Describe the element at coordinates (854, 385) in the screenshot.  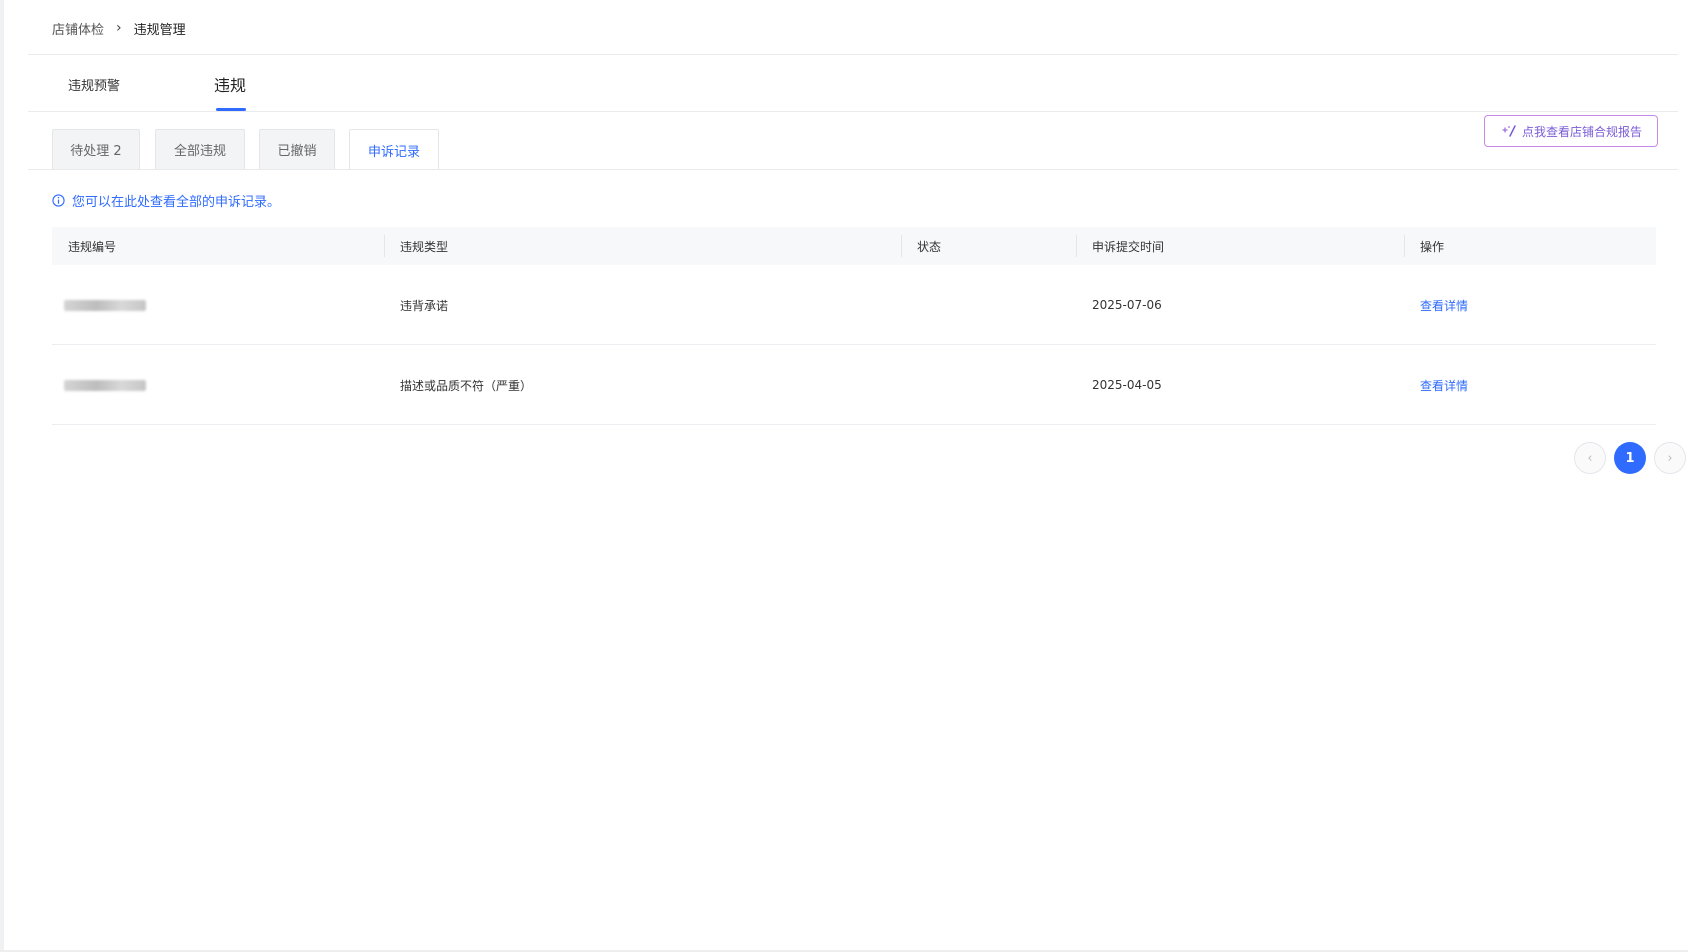
I see `table-row: 描述或品质不符（严重） 2025-04-05 查看详情` at that location.